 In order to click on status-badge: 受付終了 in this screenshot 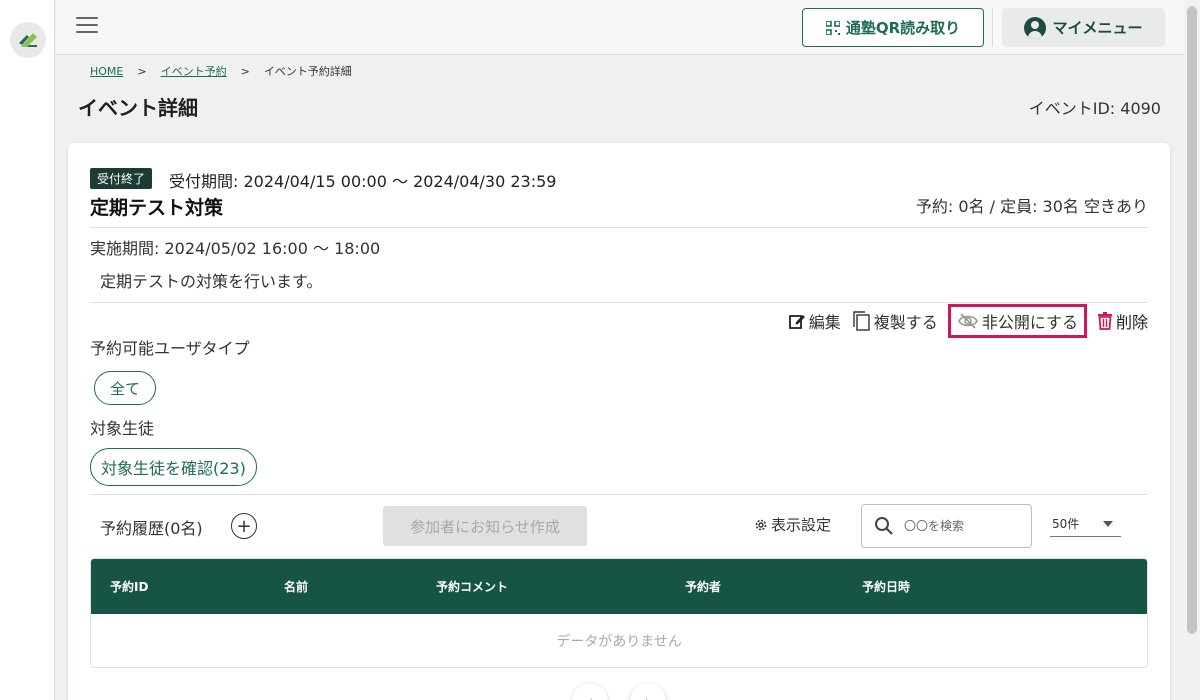, I will do `click(121, 178)`.